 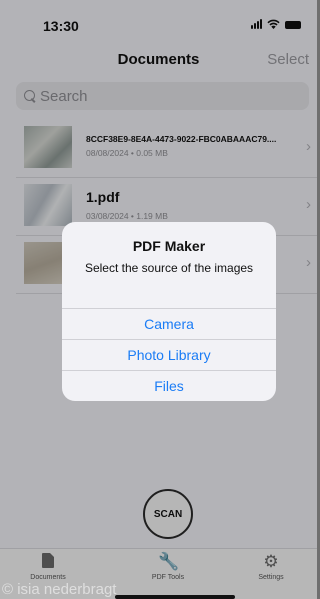 I want to click on photo-library-button: Photo Library, so click(x=169, y=354).